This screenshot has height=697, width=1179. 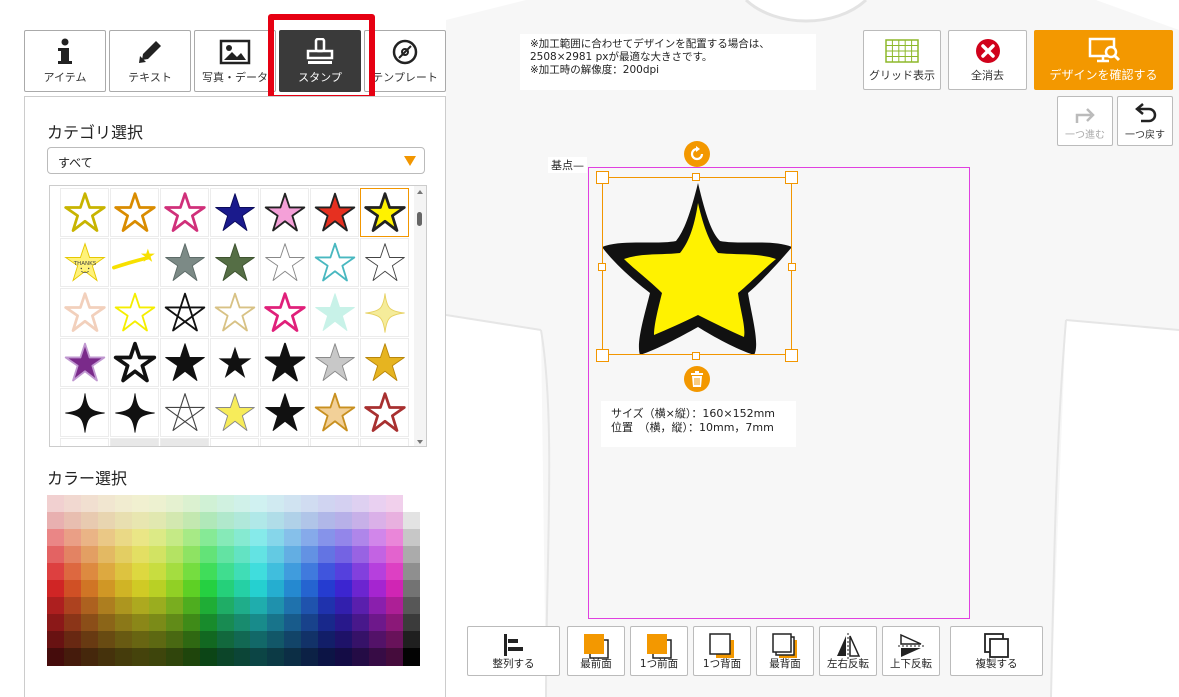 What do you see at coordinates (84, 262) in the screenshot?
I see `stamp-thumbnail: THANKS` at bounding box center [84, 262].